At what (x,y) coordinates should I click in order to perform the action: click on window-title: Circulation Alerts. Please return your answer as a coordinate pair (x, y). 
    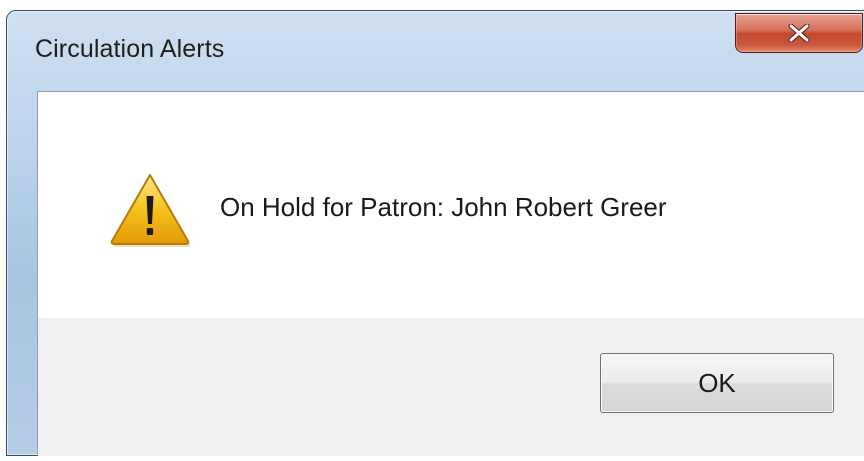
    Looking at the image, I should click on (130, 49).